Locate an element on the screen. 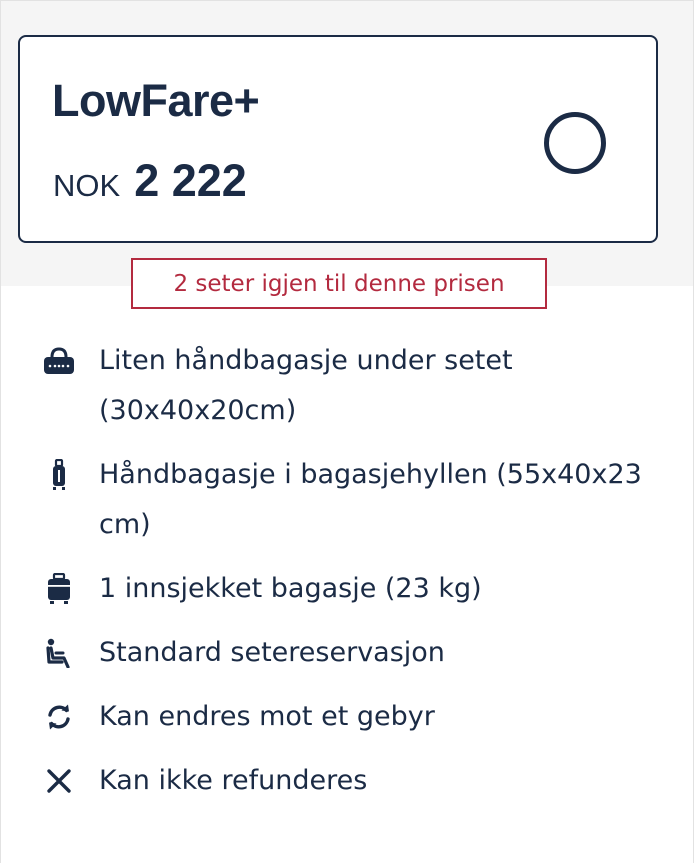  change-icon is located at coordinates (59, 717).